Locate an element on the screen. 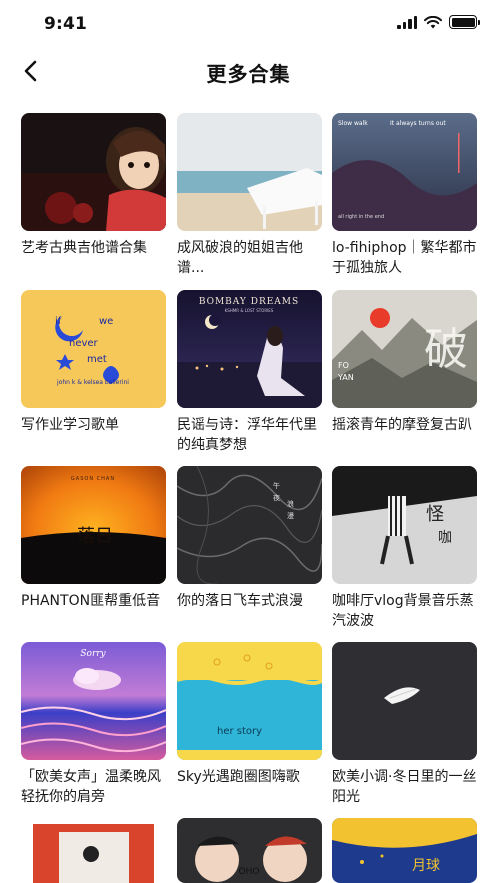 The height and width of the screenshot is (883, 497). playlist-card: her story Sky光遇跑圈图嗨歌 is located at coordinates (249, 724).